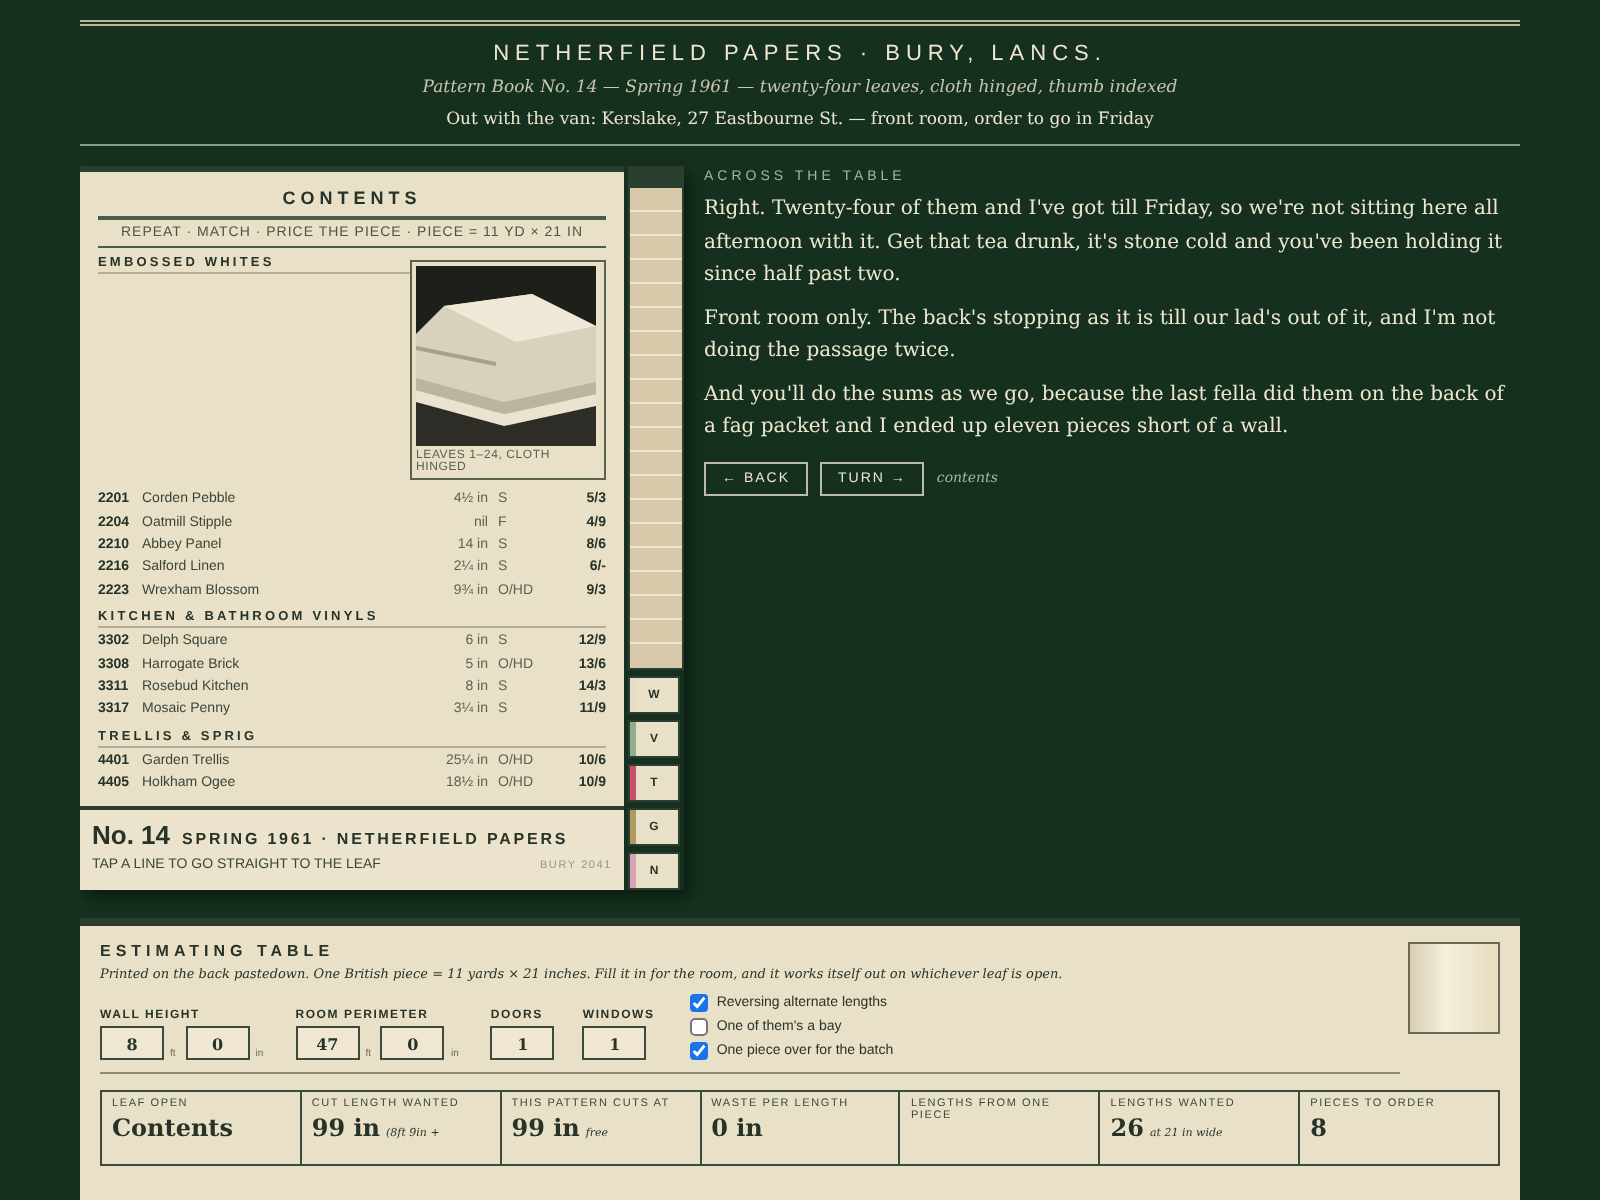  I want to click on paper-swatch, so click(1454, 988).